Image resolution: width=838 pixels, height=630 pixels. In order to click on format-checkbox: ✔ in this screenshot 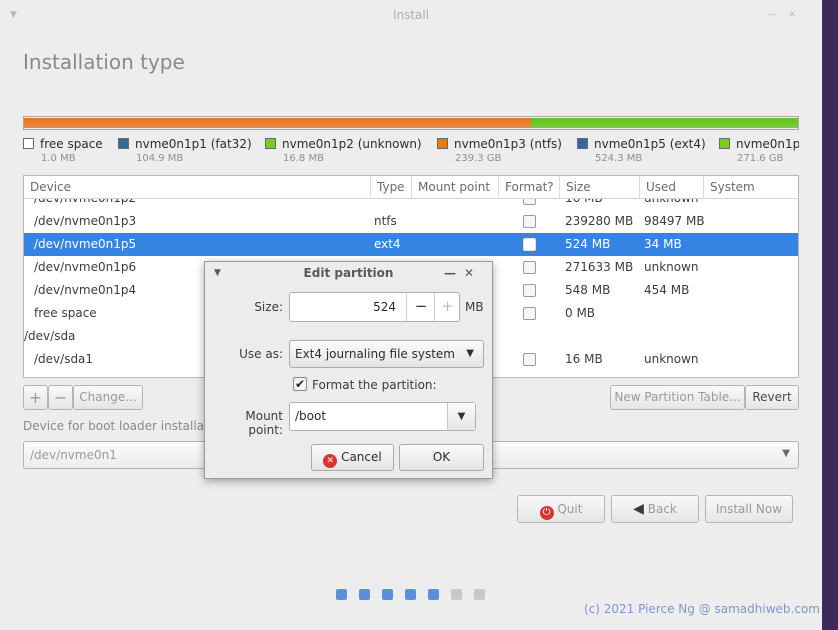, I will do `click(300, 384)`.